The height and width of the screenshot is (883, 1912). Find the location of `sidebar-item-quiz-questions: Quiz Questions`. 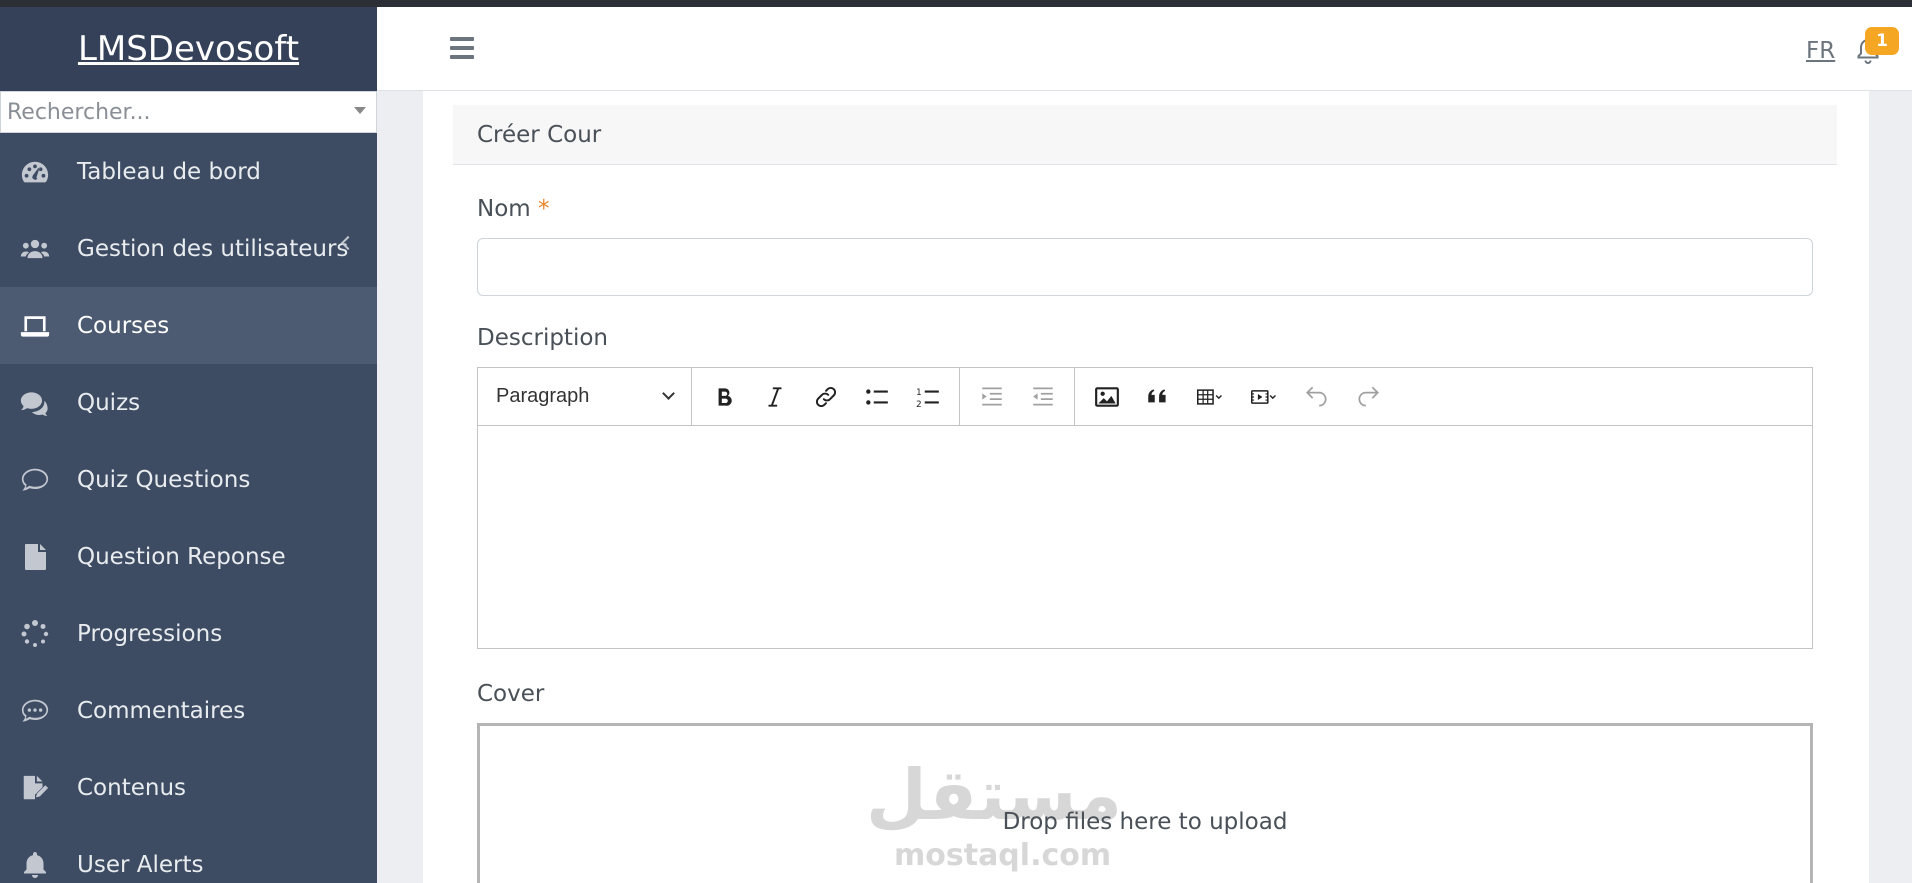

sidebar-item-quiz-questions: Quiz Questions is located at coordinates (188, 479).